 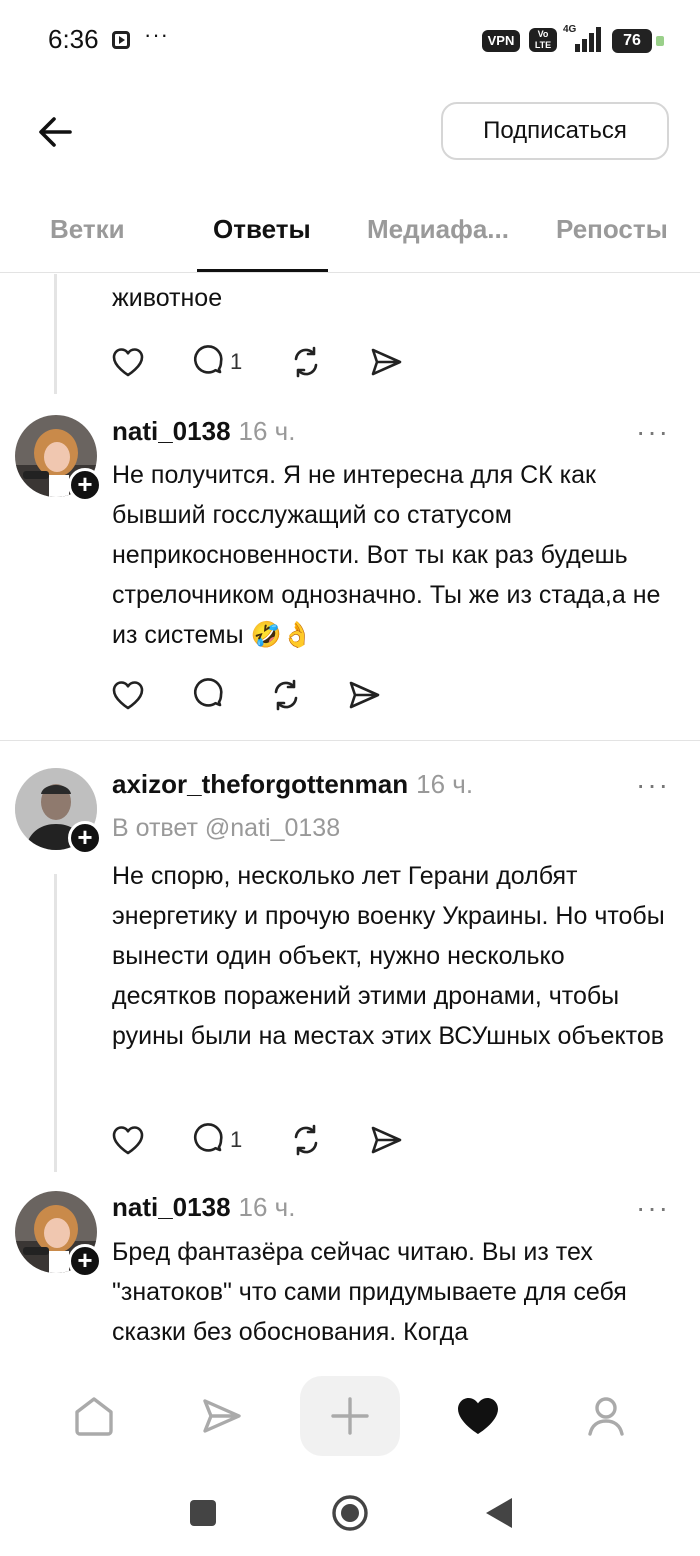 I want to click on username: axizor_theforgottenman, so click(x=260, y=784).